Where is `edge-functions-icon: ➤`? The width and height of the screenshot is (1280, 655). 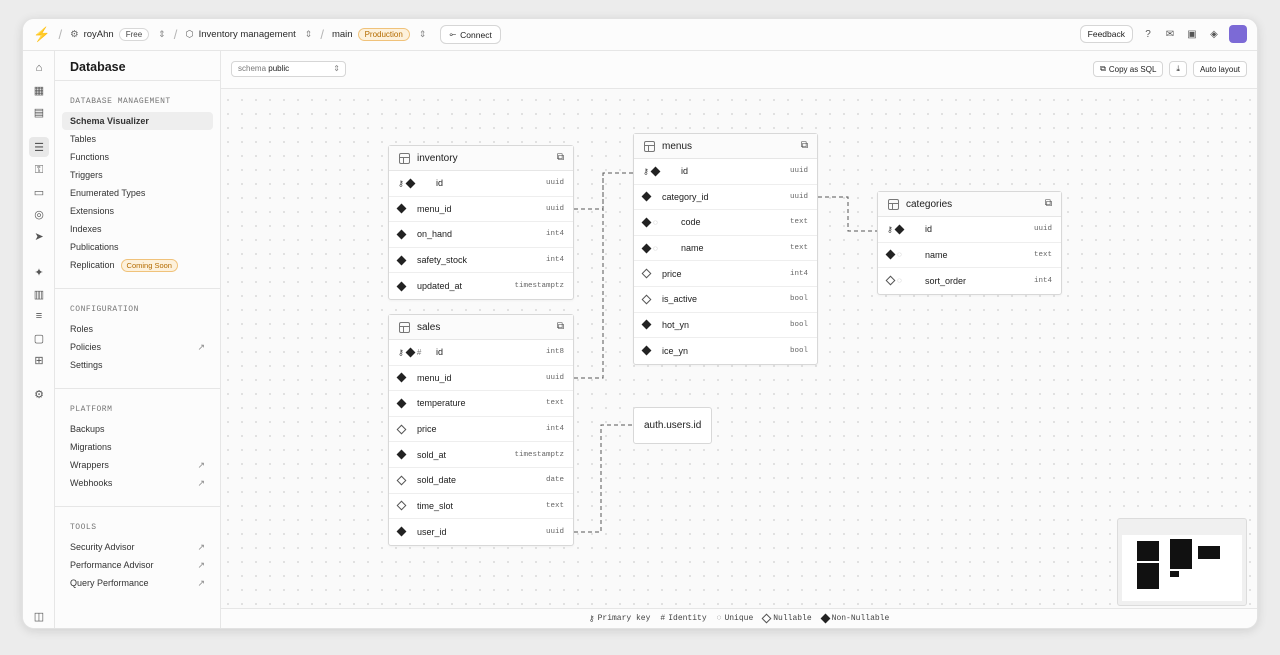
edge-functions-icon: ➤ is located at coordinates (39, 236).